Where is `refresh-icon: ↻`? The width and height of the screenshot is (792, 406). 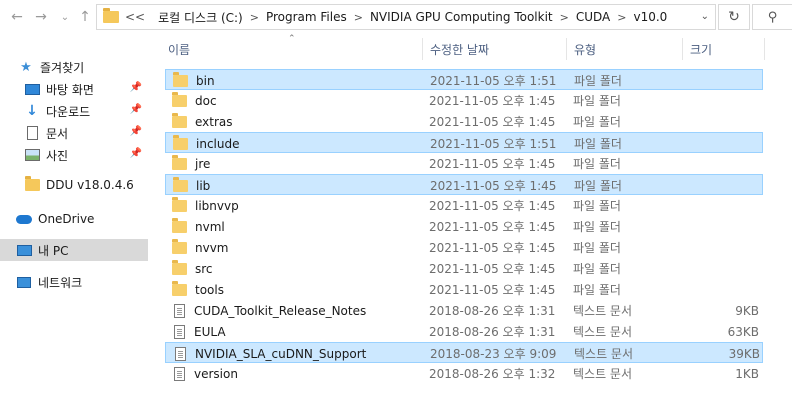
refresh-icon: ↻ is located at coordinates (734, 17).